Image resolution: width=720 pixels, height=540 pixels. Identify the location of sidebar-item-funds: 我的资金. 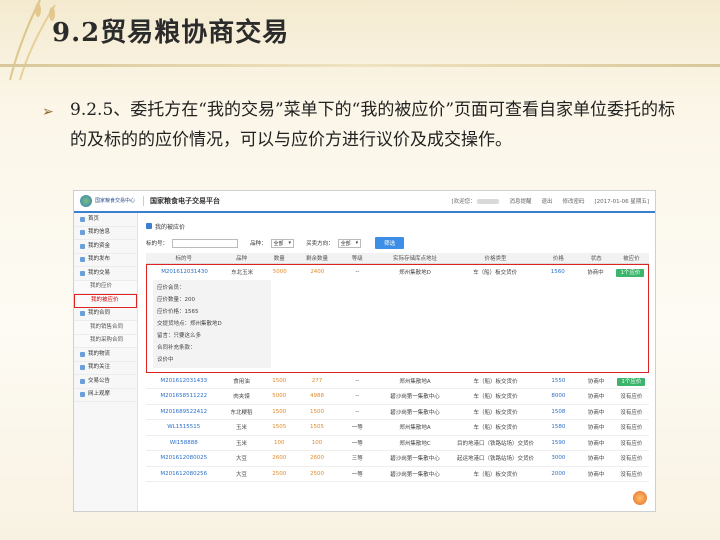
(105, 247).